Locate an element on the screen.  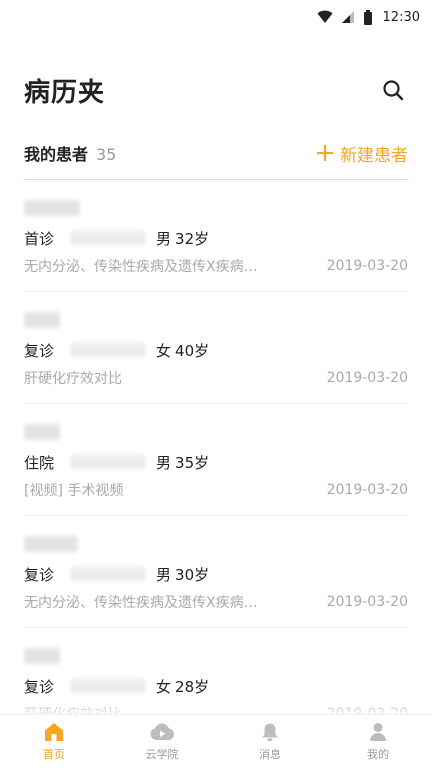
patient-age: 28岁 is located at coordinates (192, 686).